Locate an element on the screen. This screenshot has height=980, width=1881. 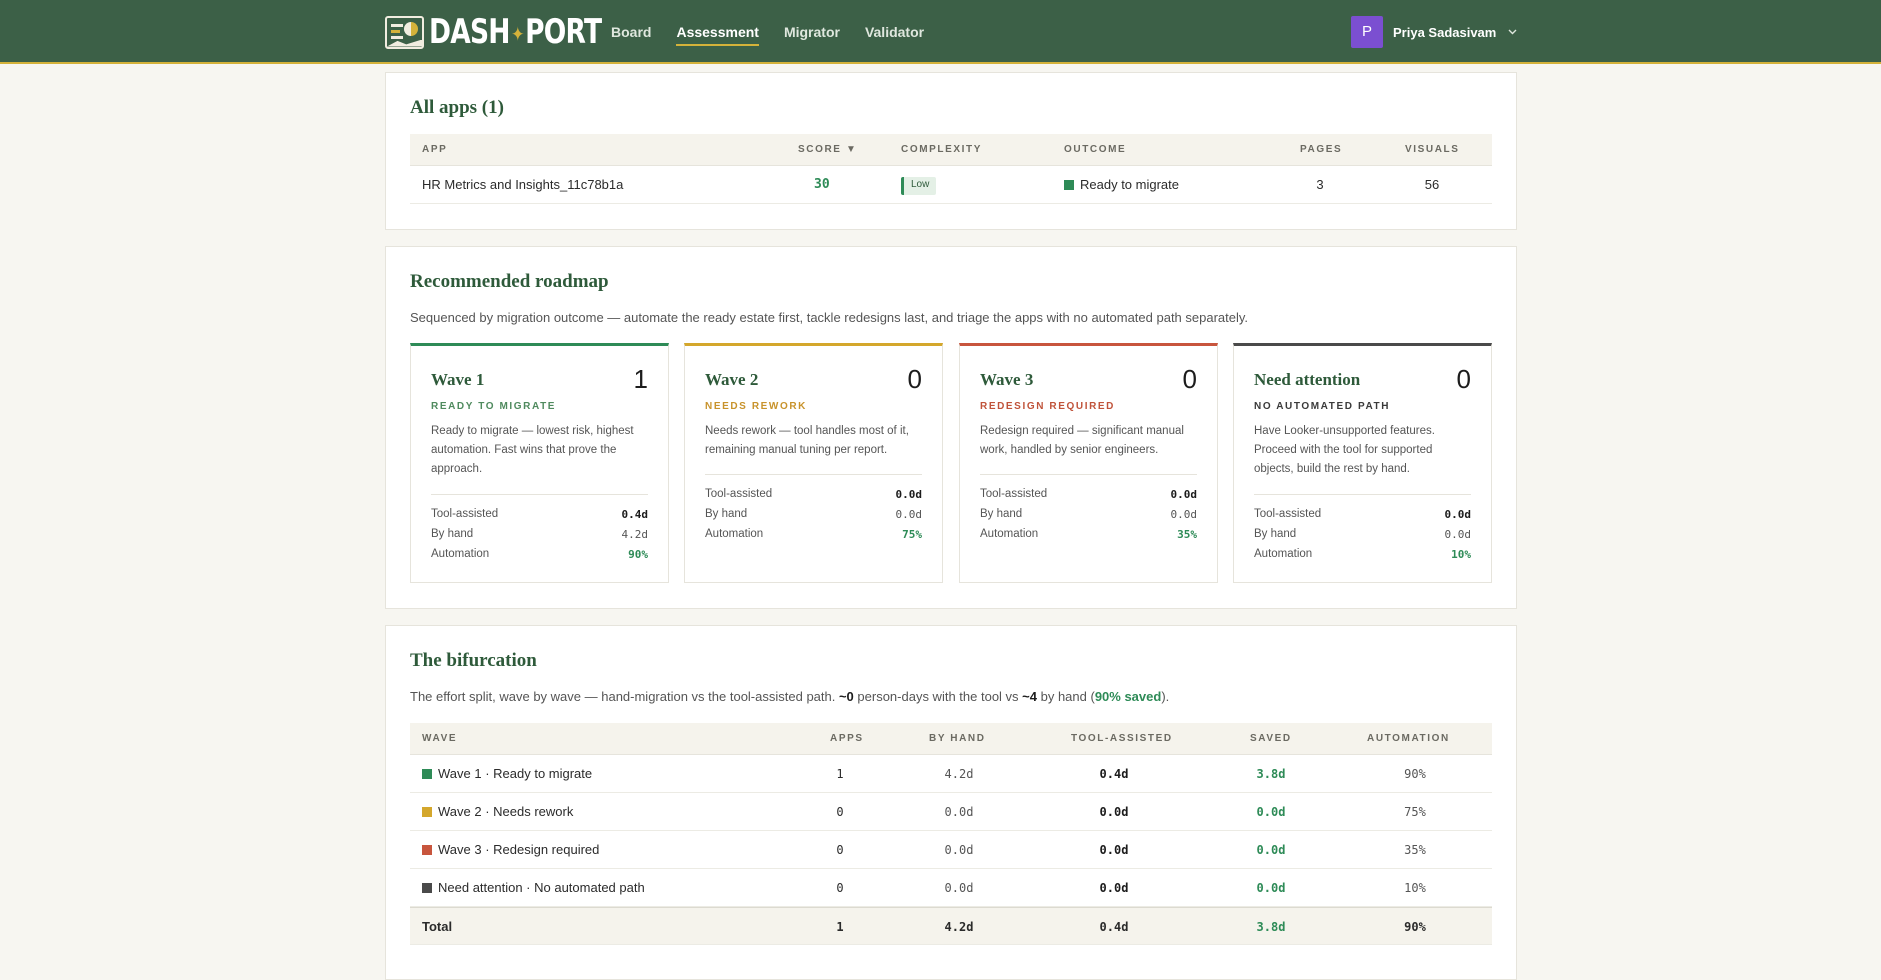
automation-cell: 75% is located at coordinates (1415, 812).